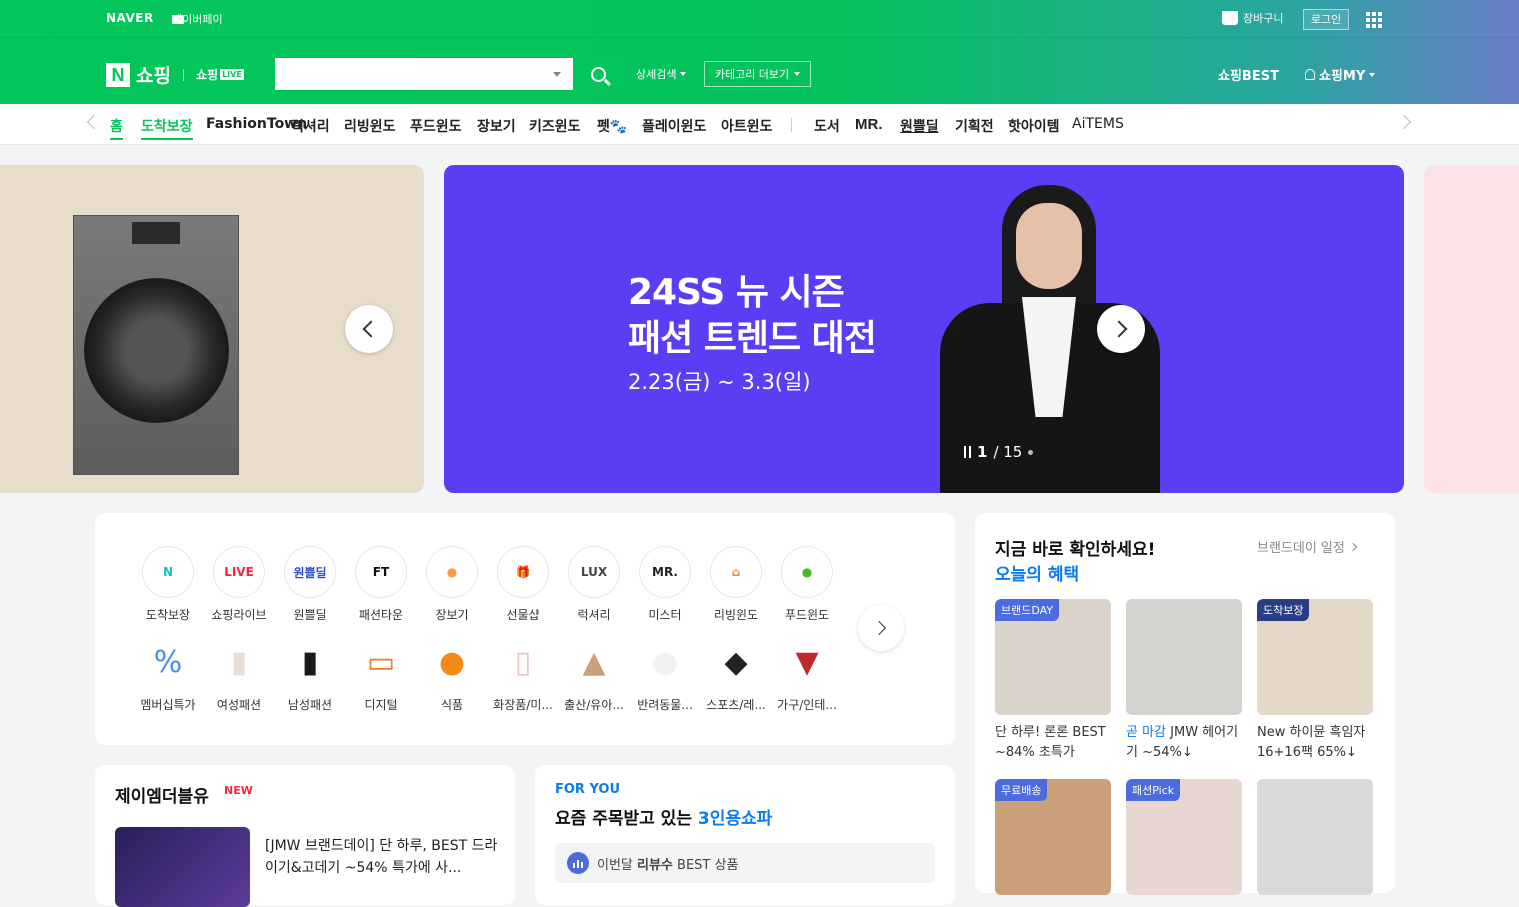  I want to click on banner-next-button, so click(1121, 329).